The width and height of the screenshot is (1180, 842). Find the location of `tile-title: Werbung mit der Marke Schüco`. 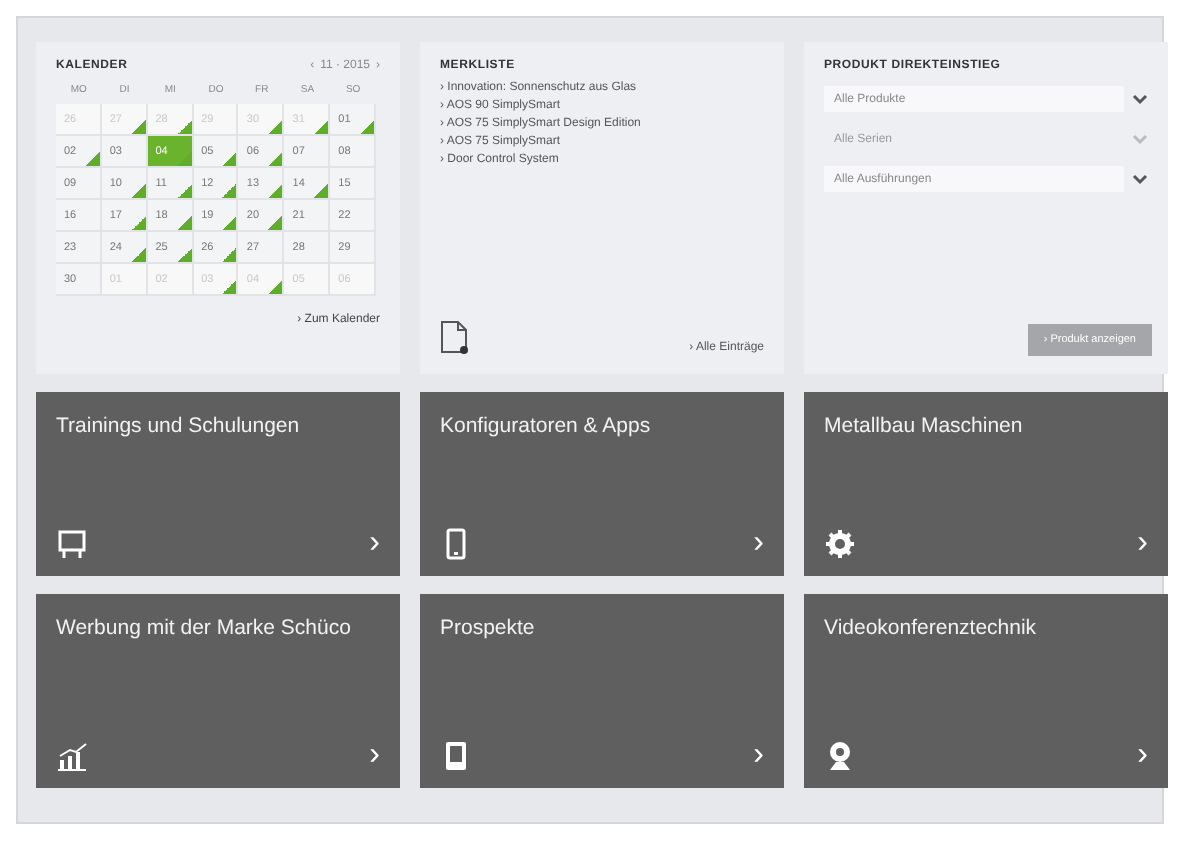

tile-title: Werbung mit der Marke Schüco is located at coordinates (203, 628).